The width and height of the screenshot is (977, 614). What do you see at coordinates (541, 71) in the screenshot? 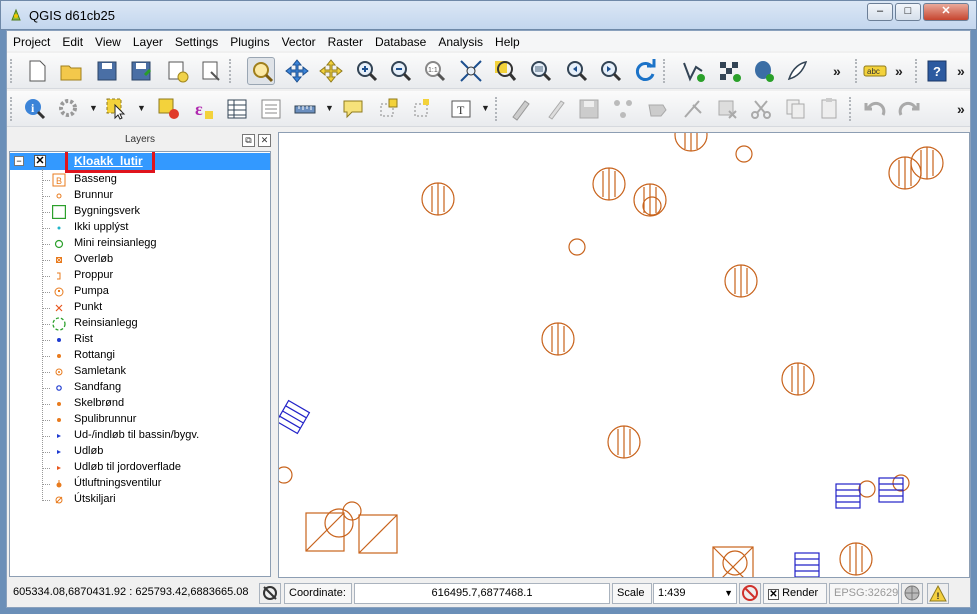
I see `zoom-to-layer-icon` at bounding box center [541, 71].